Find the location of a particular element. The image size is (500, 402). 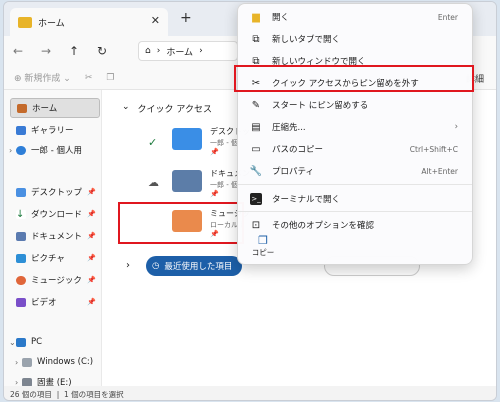

up-button: ↑ is located at coordinates (74, 51).